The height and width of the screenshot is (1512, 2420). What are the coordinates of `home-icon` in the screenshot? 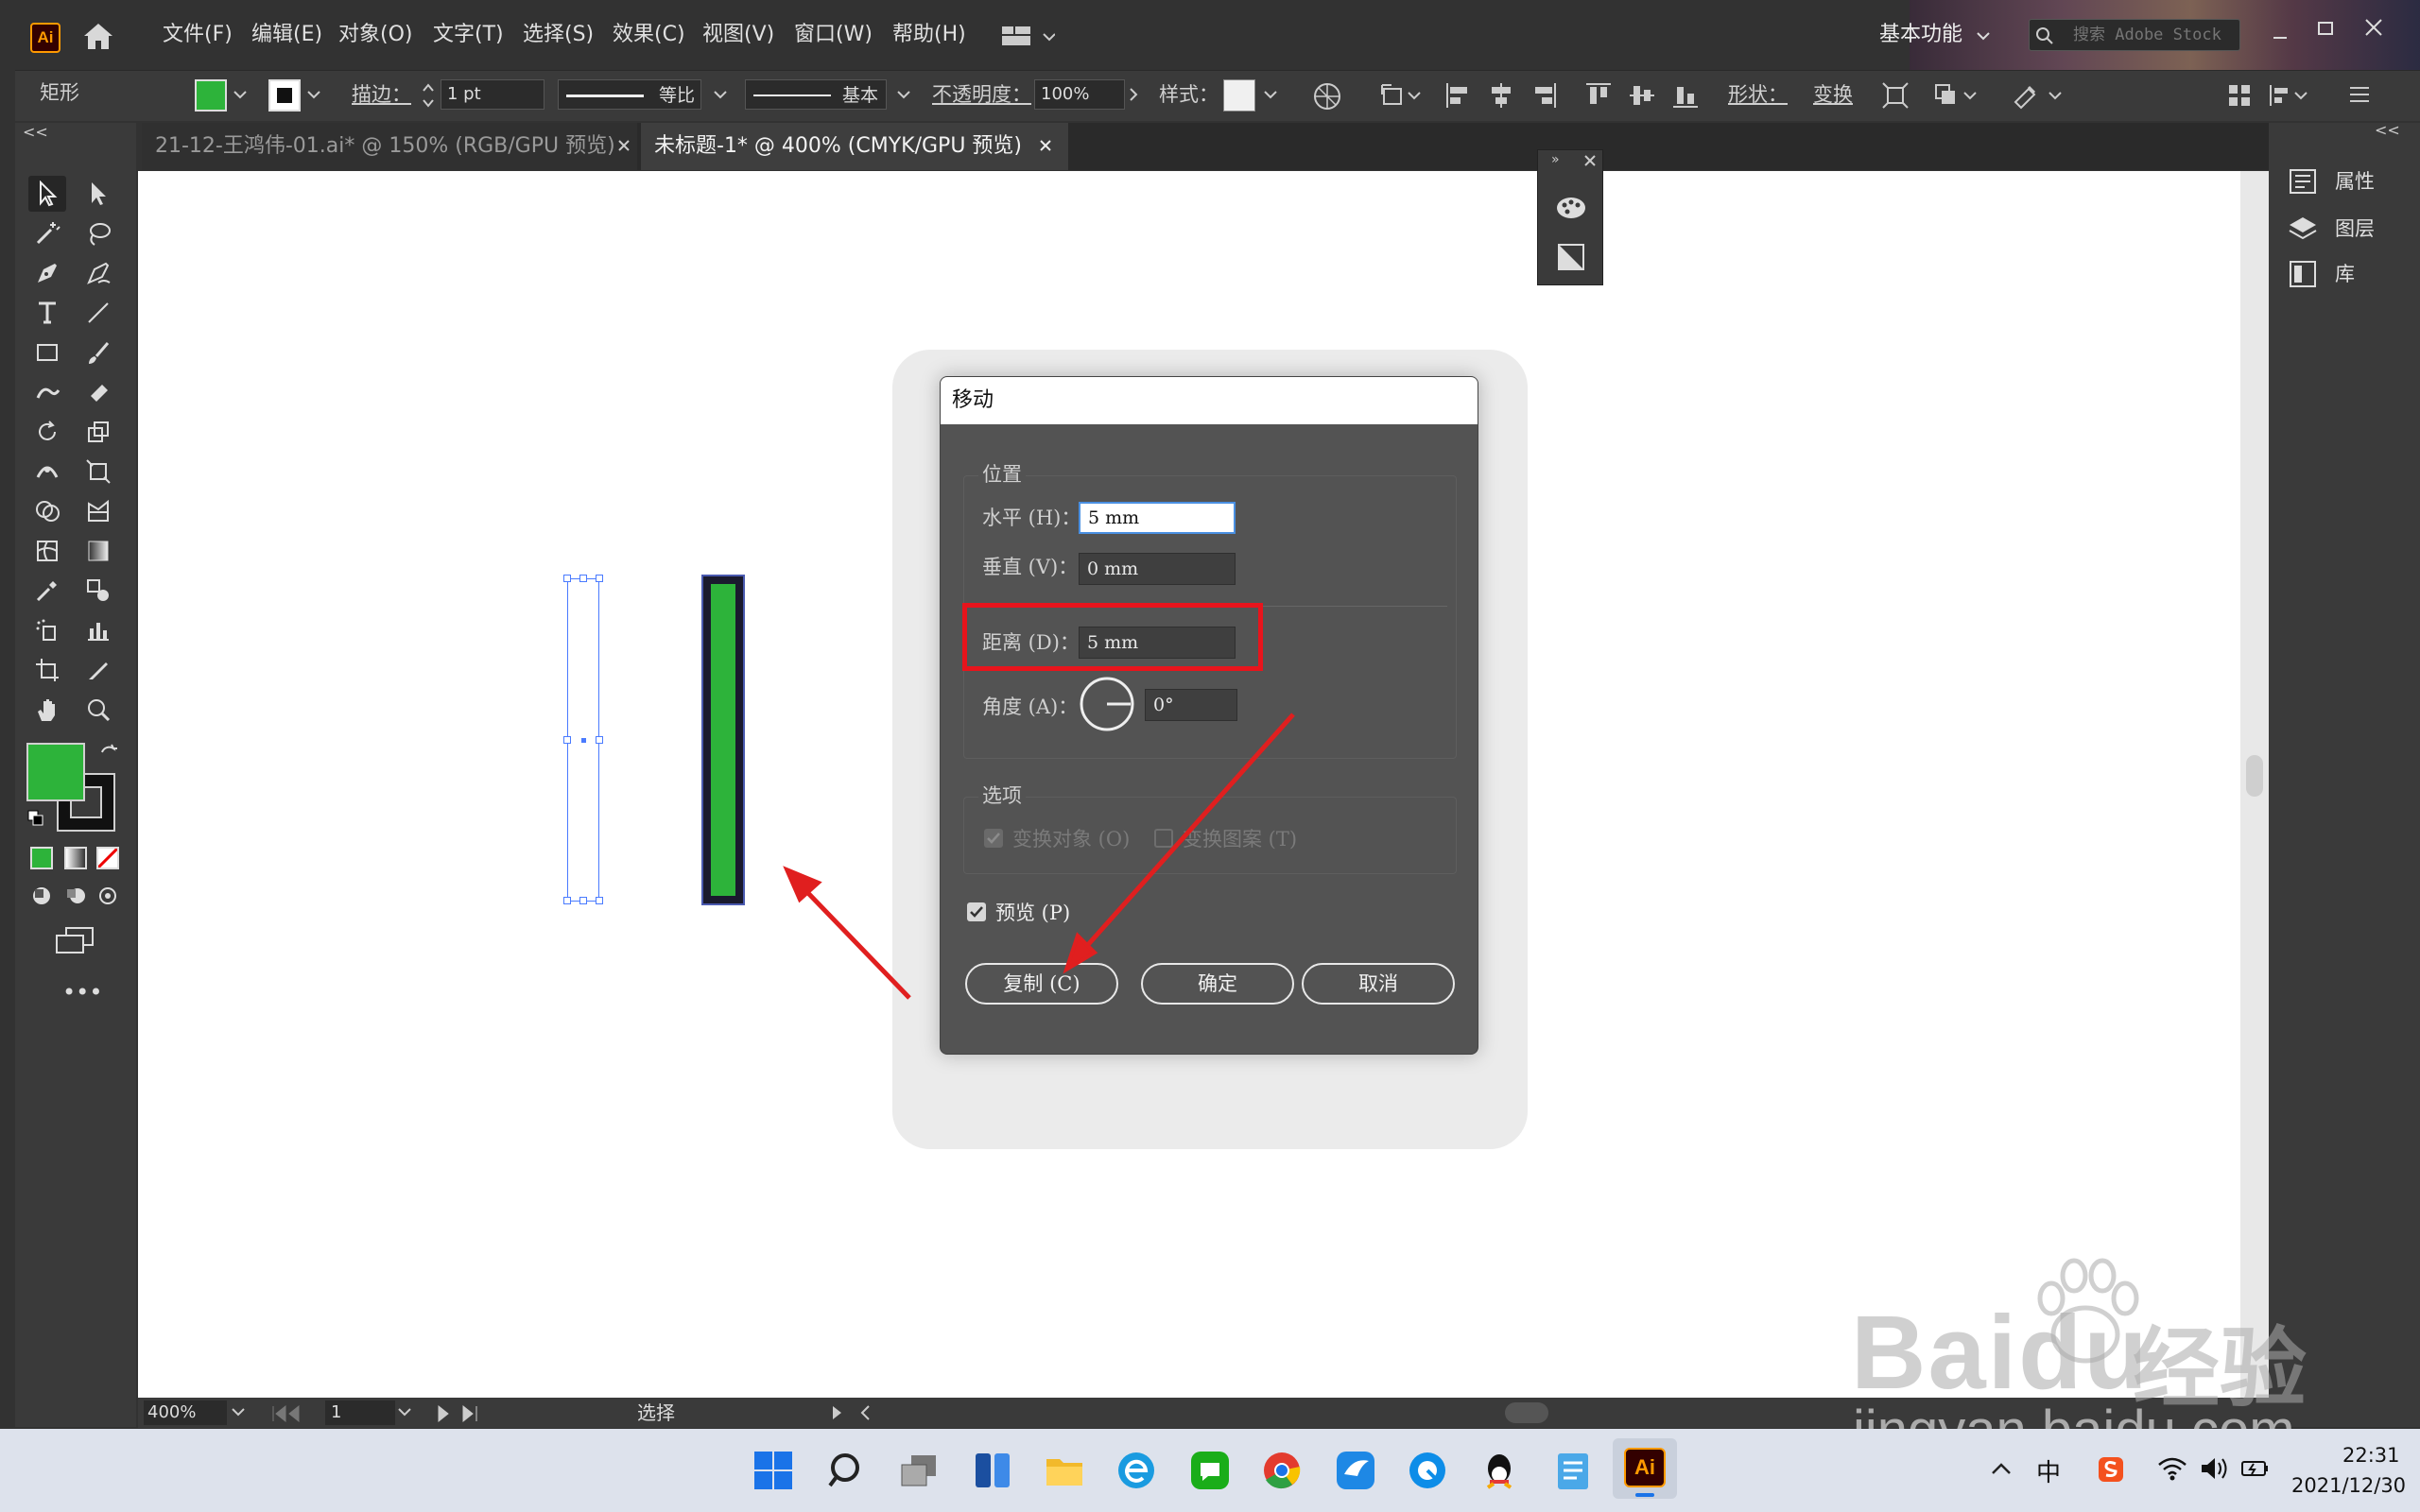 It's located at (98, 36).